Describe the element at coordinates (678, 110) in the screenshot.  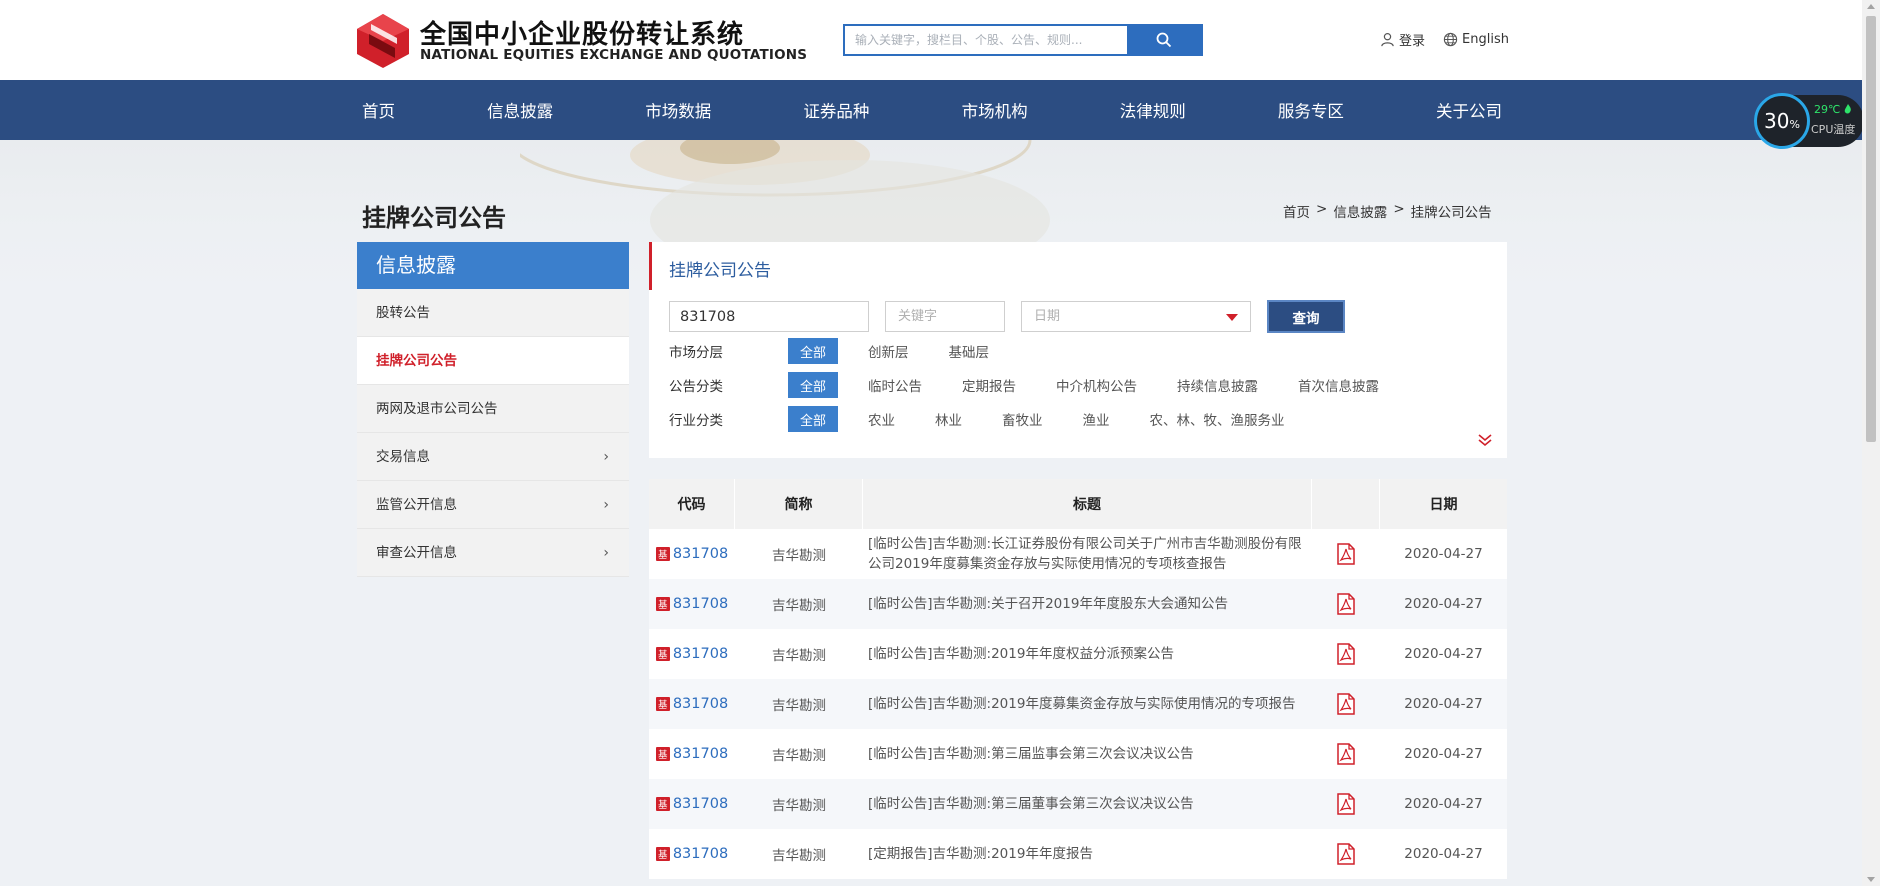
I see `nav-item-market-data: 市场数据` at that location.